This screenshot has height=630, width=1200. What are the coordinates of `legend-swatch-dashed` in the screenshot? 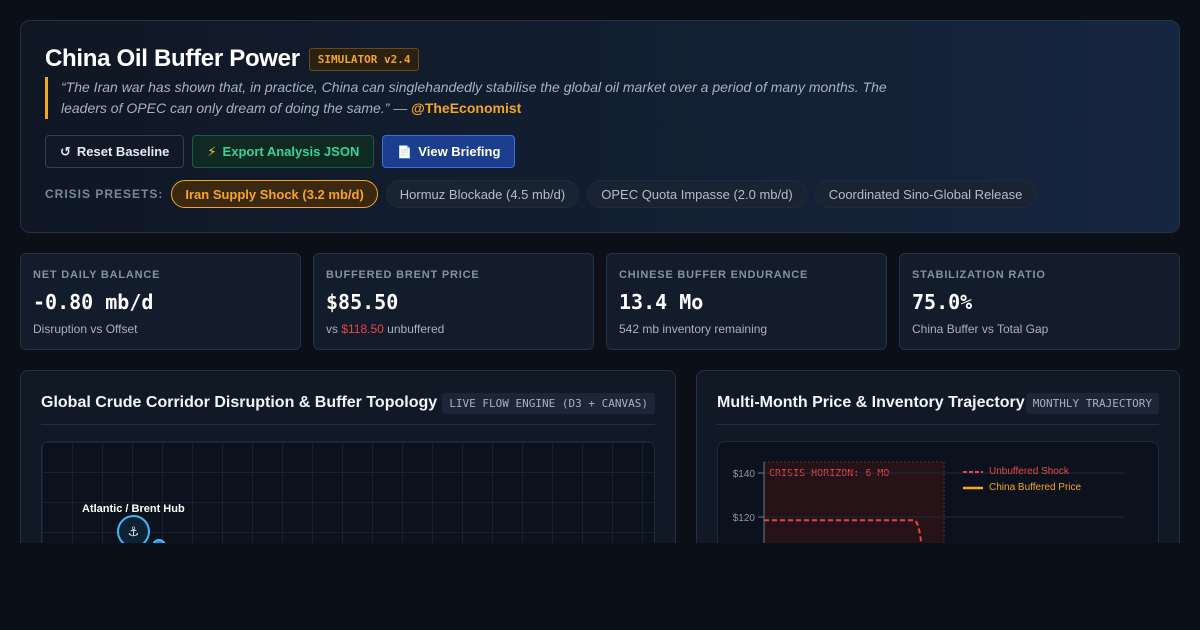 It's located at (973, 471).